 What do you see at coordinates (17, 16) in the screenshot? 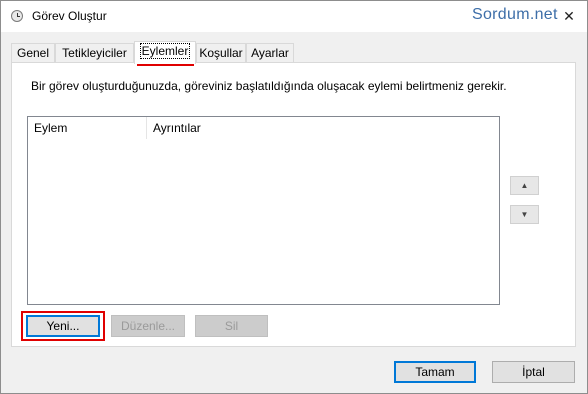
I see `clock-icon` at bounding box center [17, 16].